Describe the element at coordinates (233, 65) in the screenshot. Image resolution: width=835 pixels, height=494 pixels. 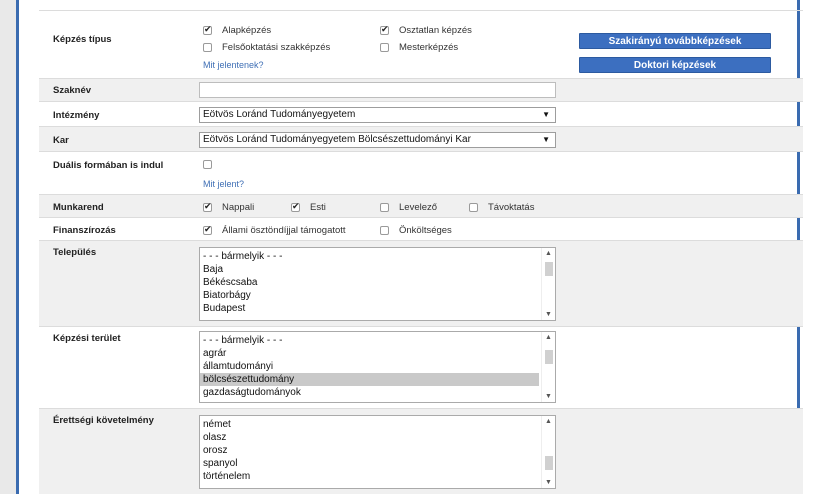
I see `link-mit-jelentenek: Mit jelentenek?` at that location.